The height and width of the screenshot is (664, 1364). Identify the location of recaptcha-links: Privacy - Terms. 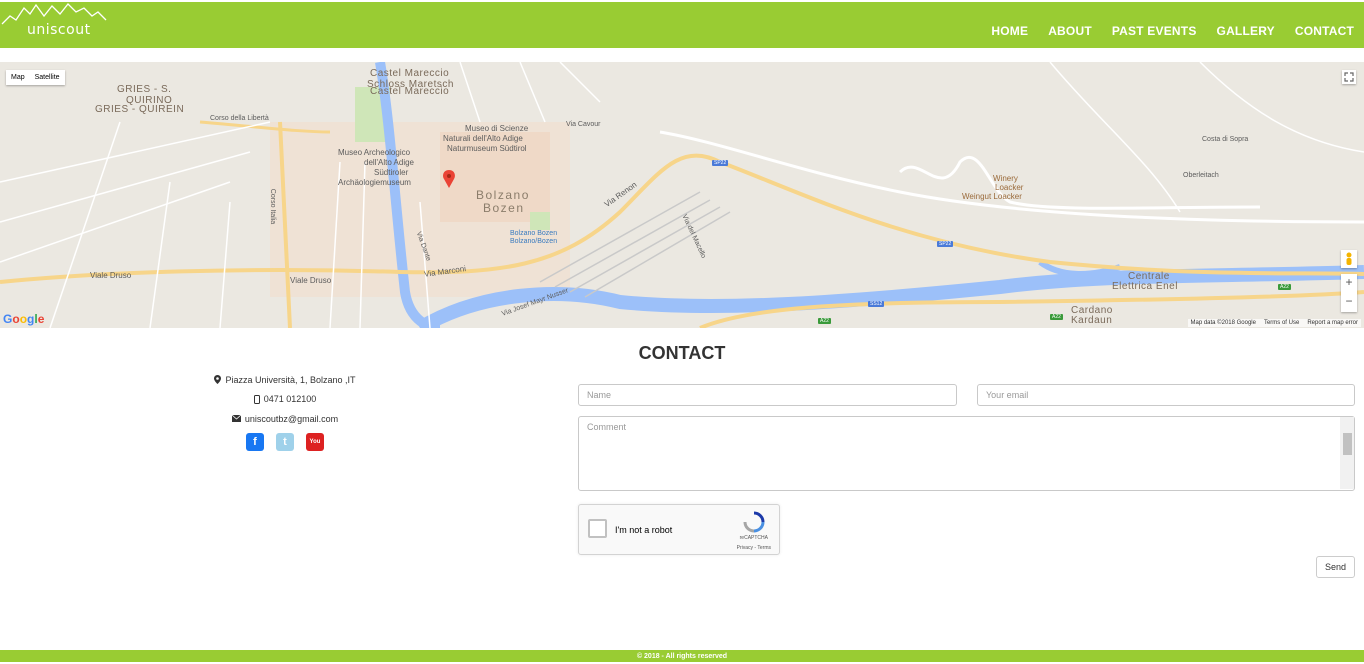
(754, 548).